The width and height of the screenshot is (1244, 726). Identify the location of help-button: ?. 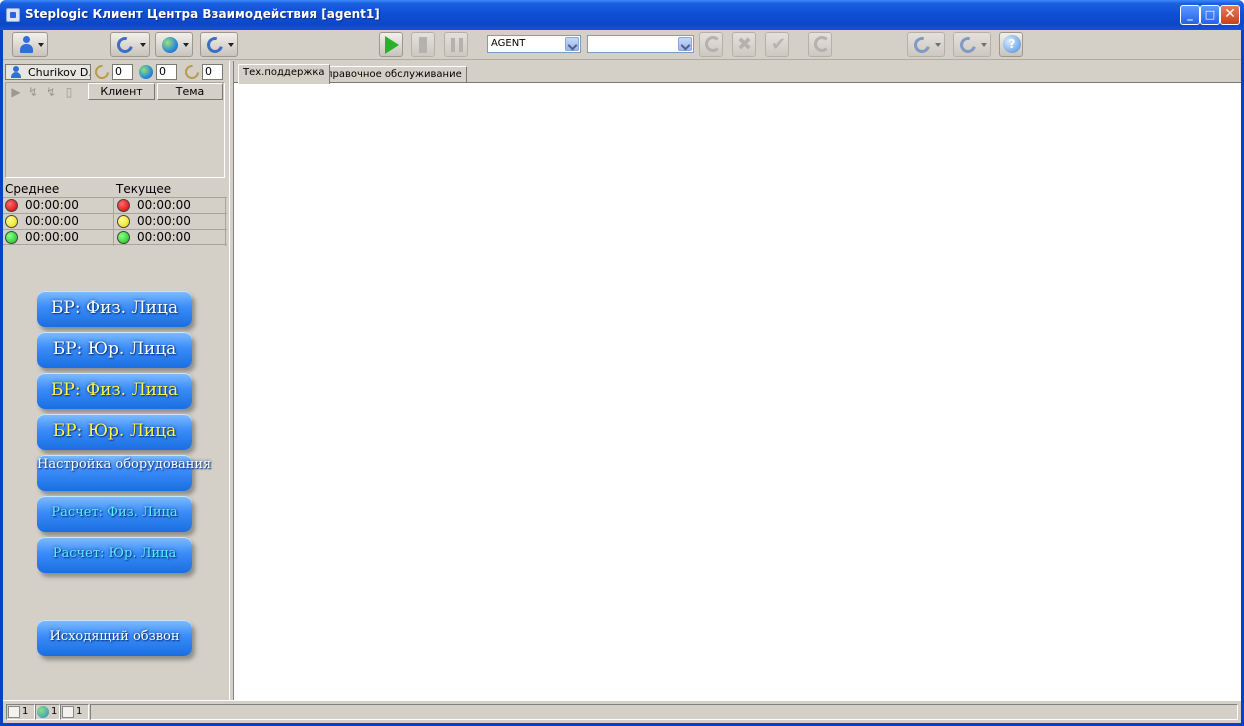
(1011, 44).